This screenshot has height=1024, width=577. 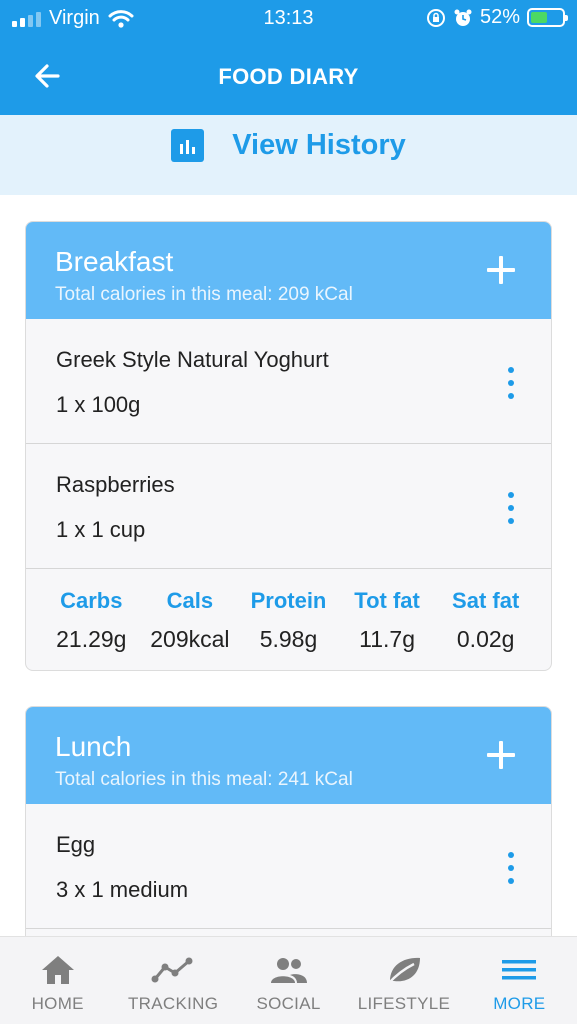 I want to click on nutrition-label: Protein, so click(x=288, y=600).